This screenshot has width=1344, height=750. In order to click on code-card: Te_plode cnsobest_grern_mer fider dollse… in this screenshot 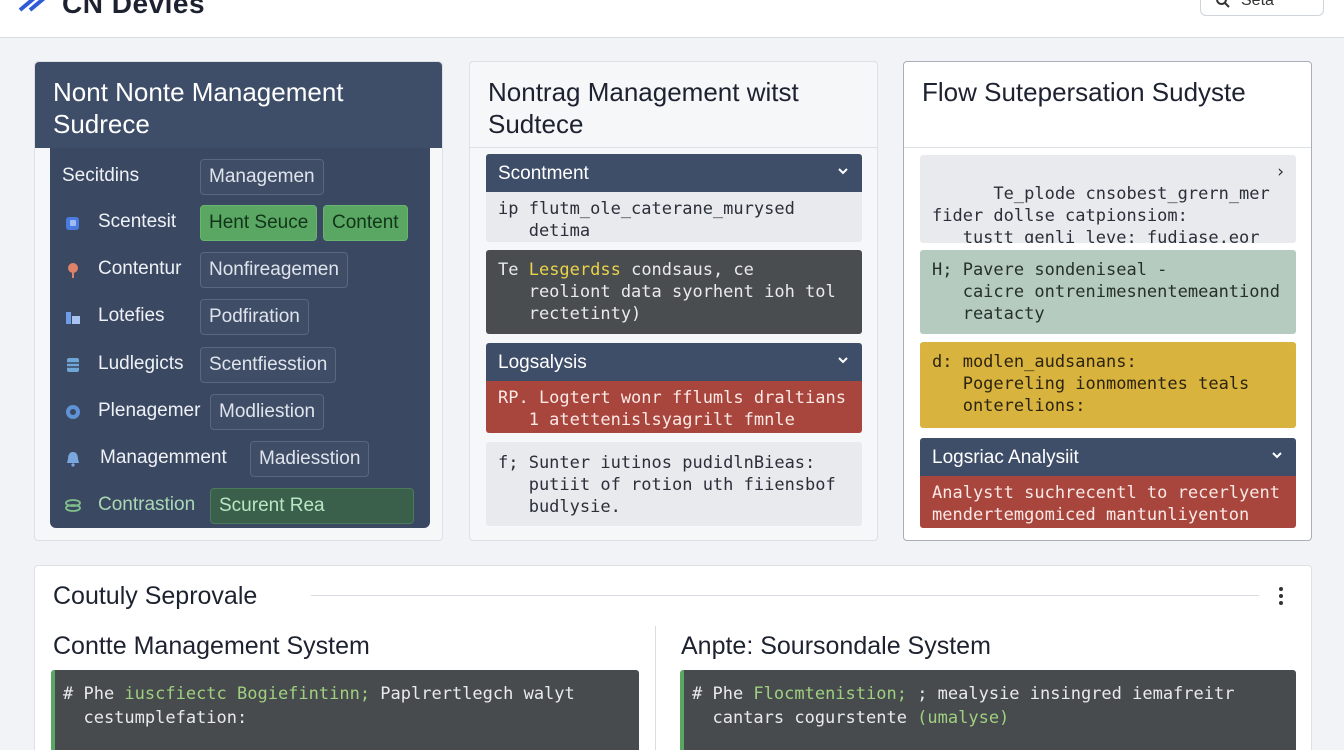, I will do `click(1108, 199)`.